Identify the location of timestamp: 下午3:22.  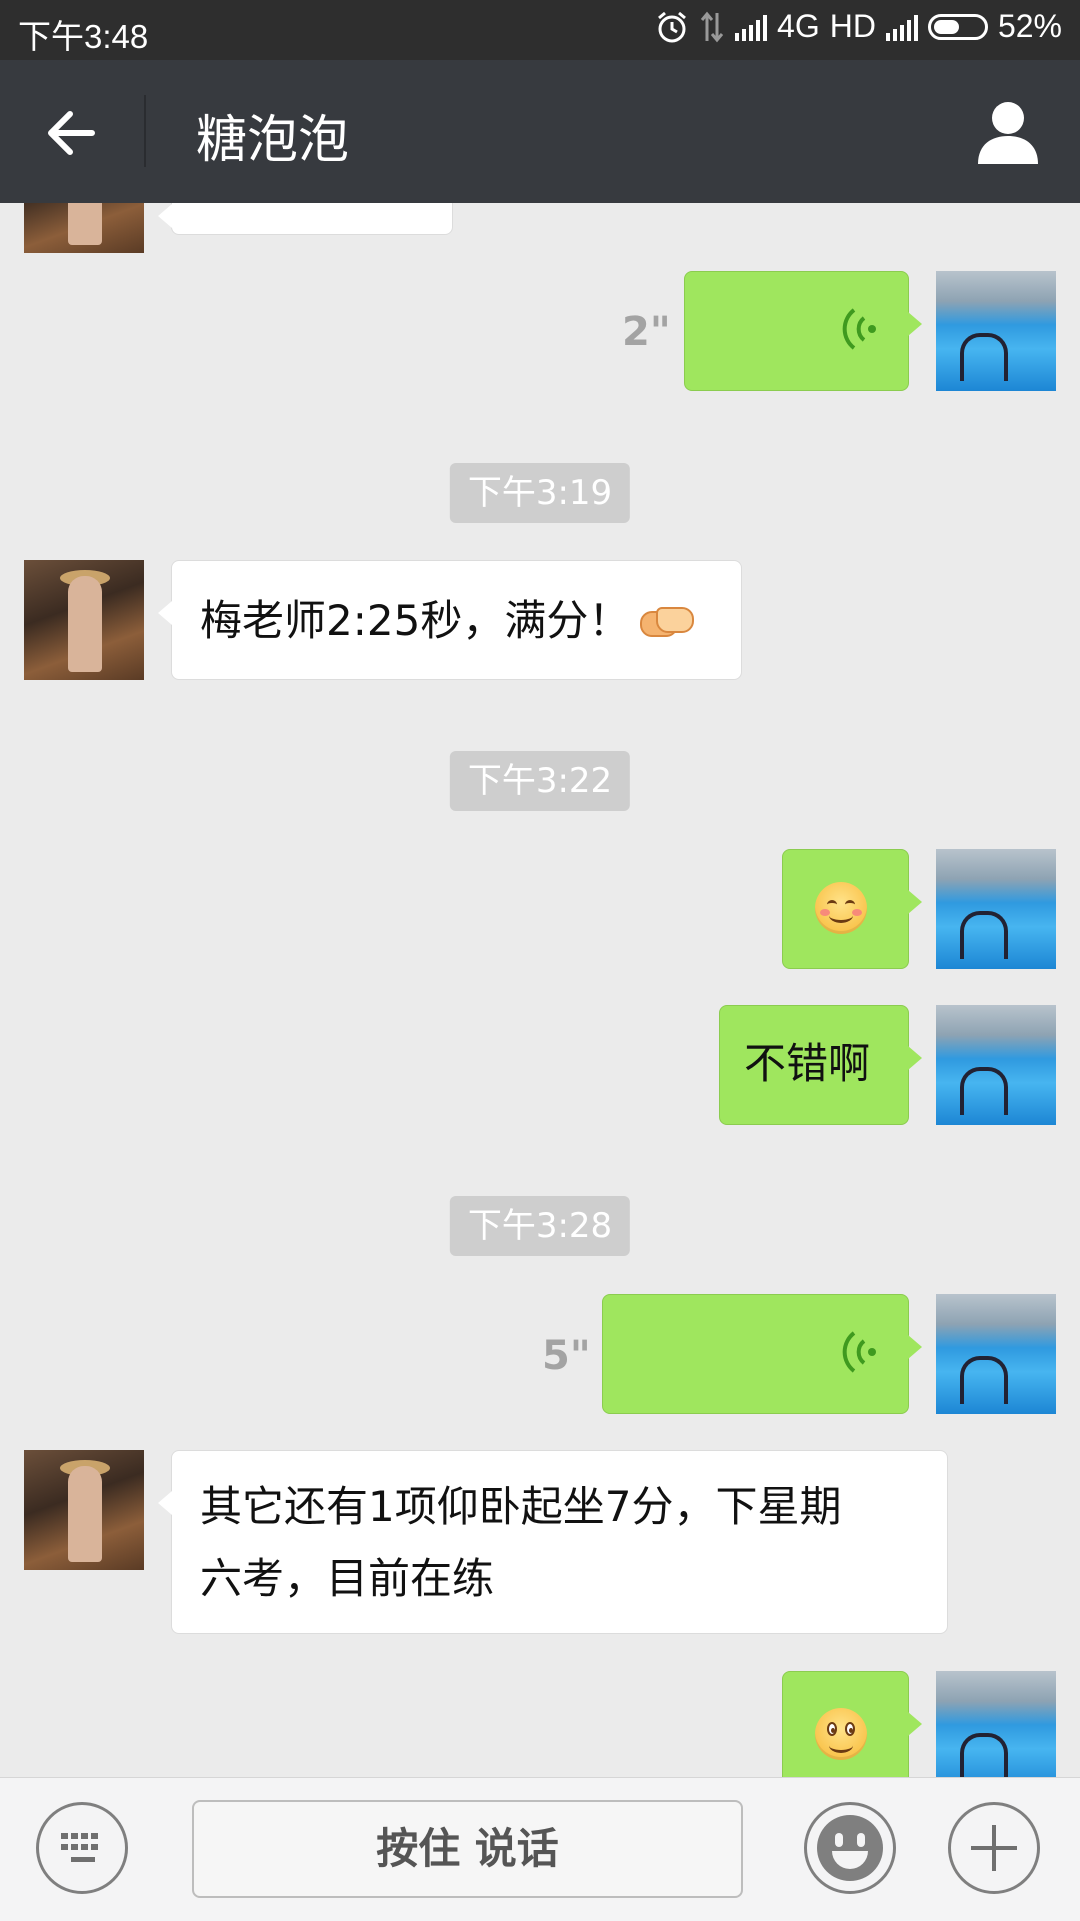
(540, 781).